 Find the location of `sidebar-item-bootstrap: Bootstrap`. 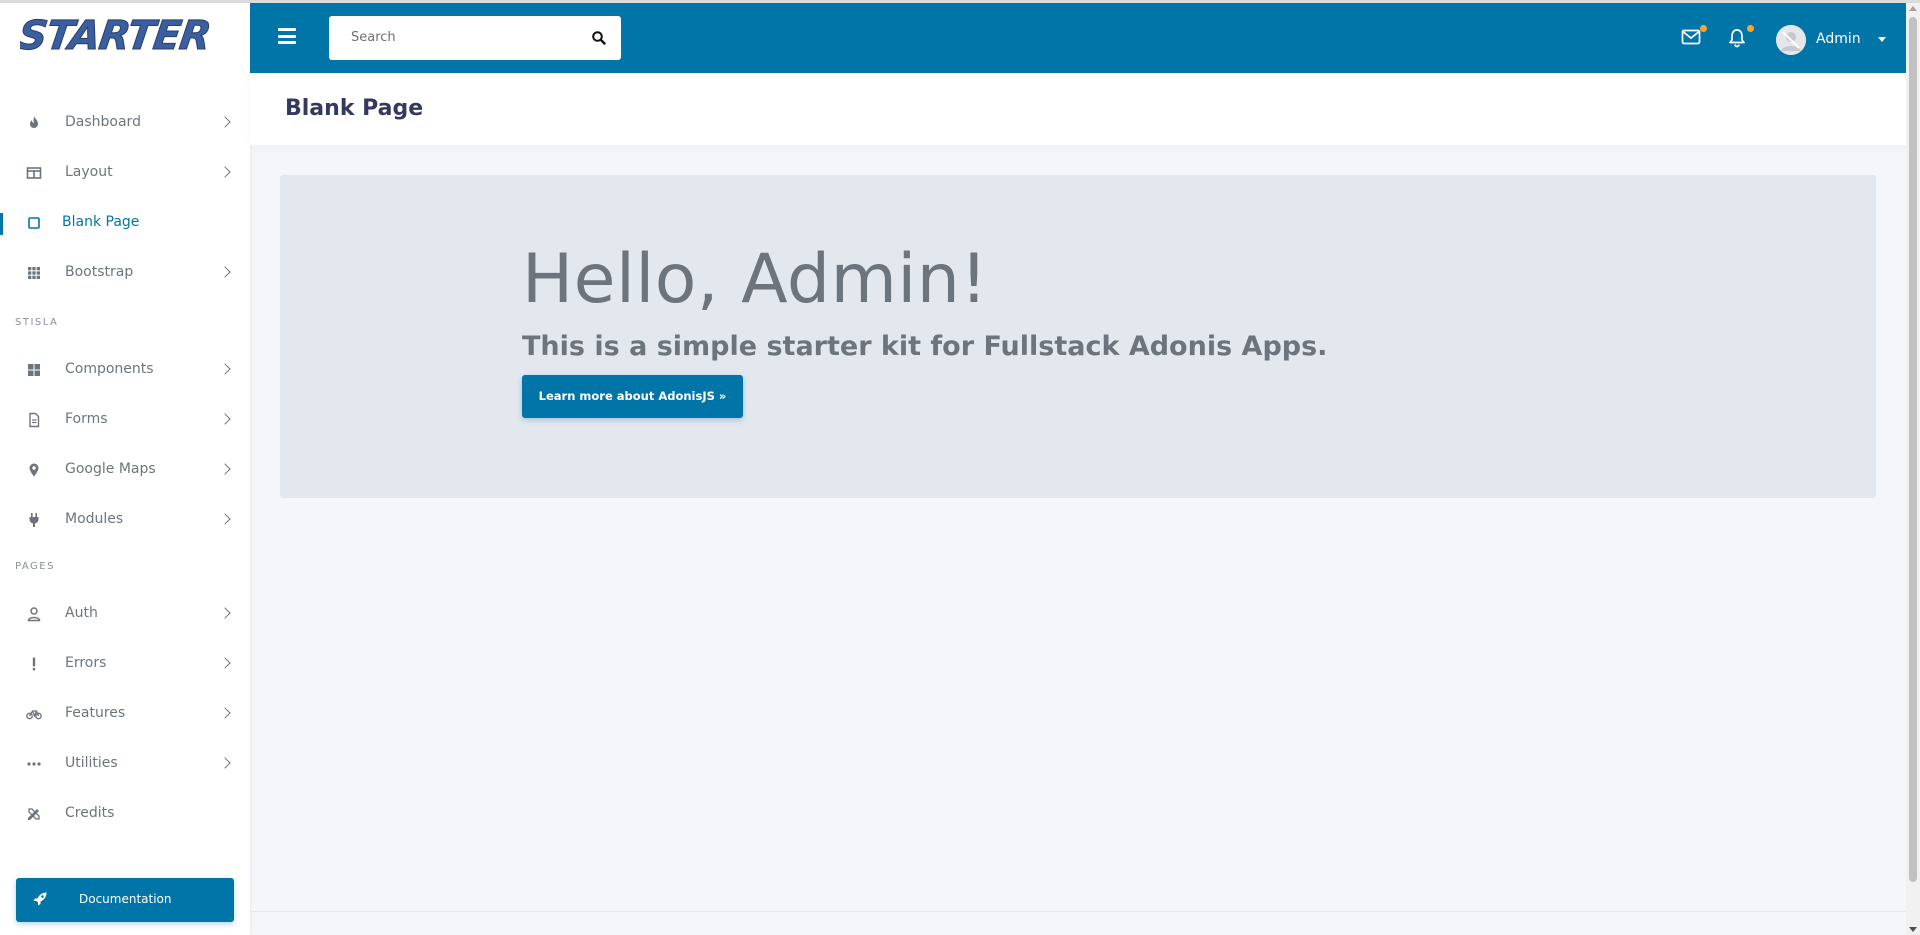

sidebar-item-bootstrap: Bootstrap is located at coordinates (125, 273).